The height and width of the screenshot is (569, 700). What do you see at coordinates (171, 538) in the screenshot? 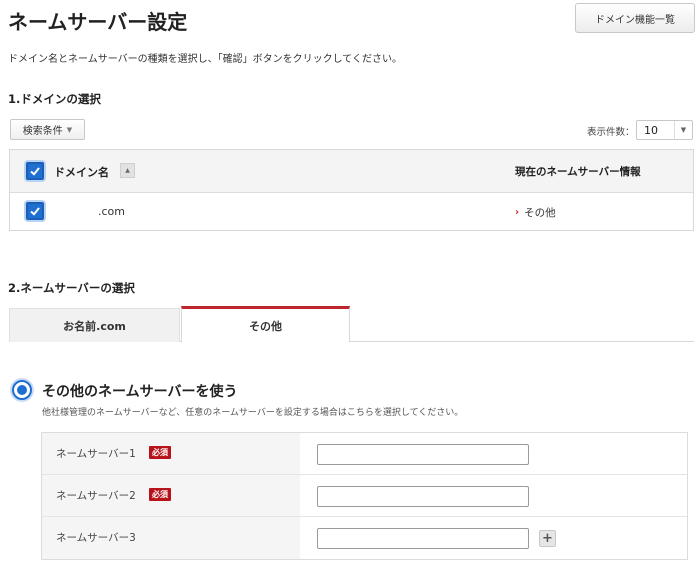
I see `nameserver-label-cell: ネームサーバー3` at bounding box center [171, 538].